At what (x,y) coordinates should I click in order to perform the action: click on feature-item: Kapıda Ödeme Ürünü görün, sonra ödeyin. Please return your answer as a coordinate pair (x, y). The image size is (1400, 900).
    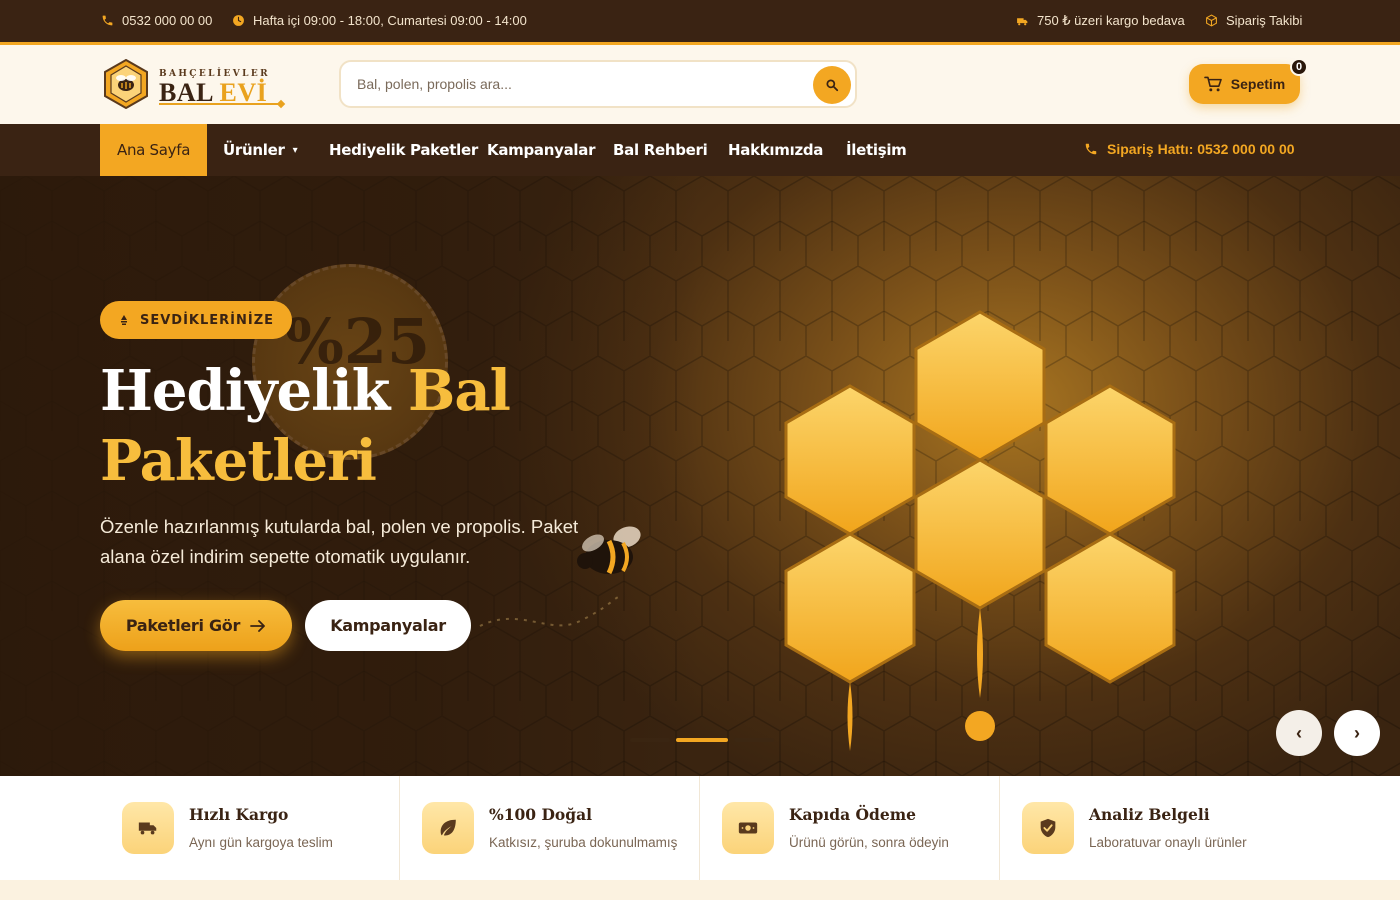
    Looking at the image, I should click on (850, 828).